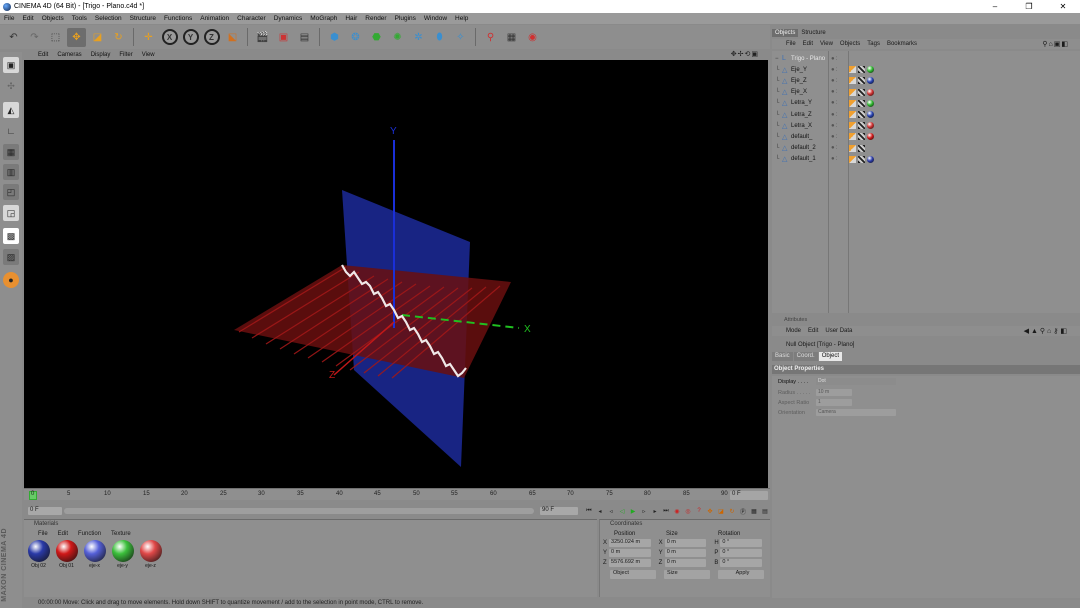 Image resolution: width=1080 pixels, height=608 pixels. What do you see at coordinates (813, 33) in the screenshot?
I see `tab-structure: Structure` at bounding box center [813, 33].